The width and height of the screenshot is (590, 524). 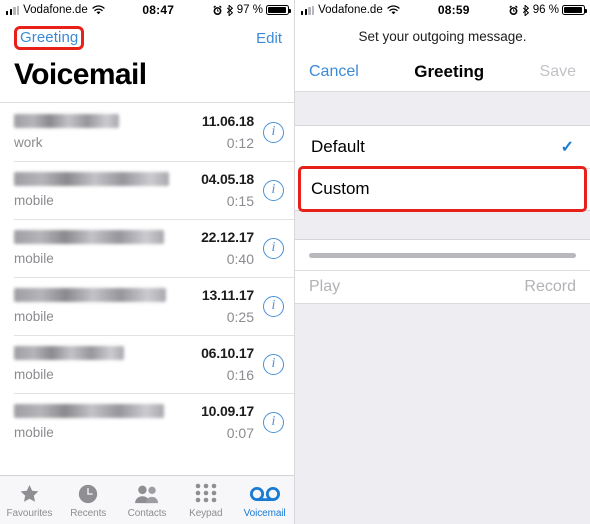 What do you see at coordinates (240, 433) in the screenshot?
I see `voicemail-duration: 0:07` at bounding box center [240, 433].